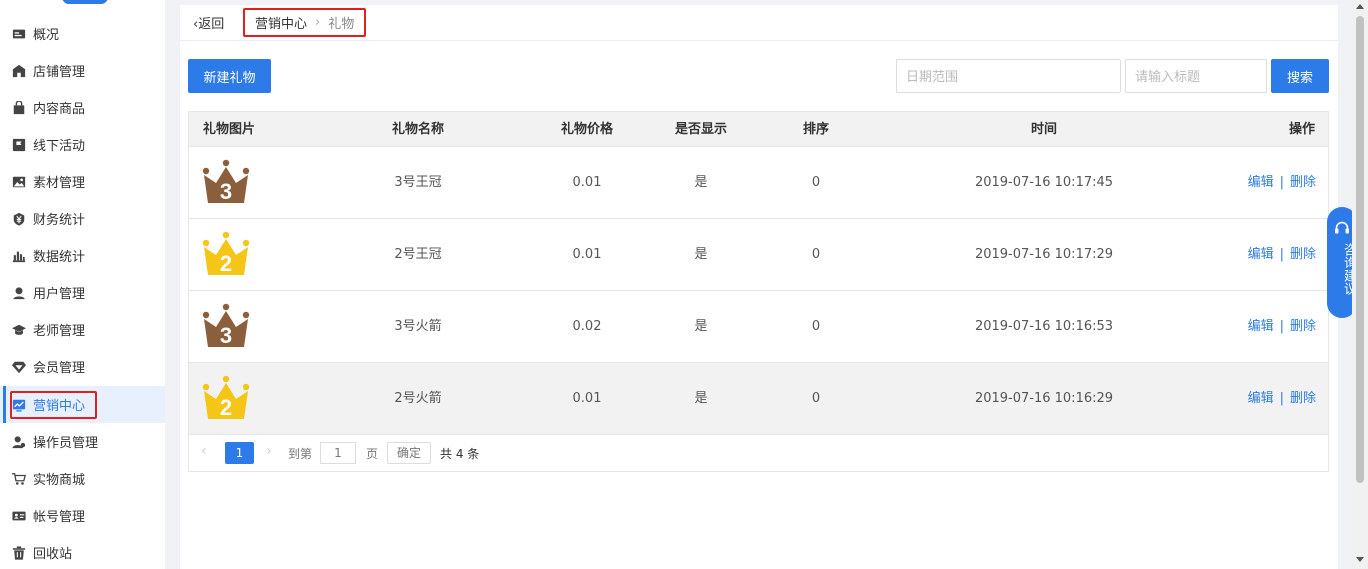 The image size is (1368, 569). What do you see at coordinates (816, 129) in the screenshot?
I see `column-header: 排序` at bounding box center [816, 129].